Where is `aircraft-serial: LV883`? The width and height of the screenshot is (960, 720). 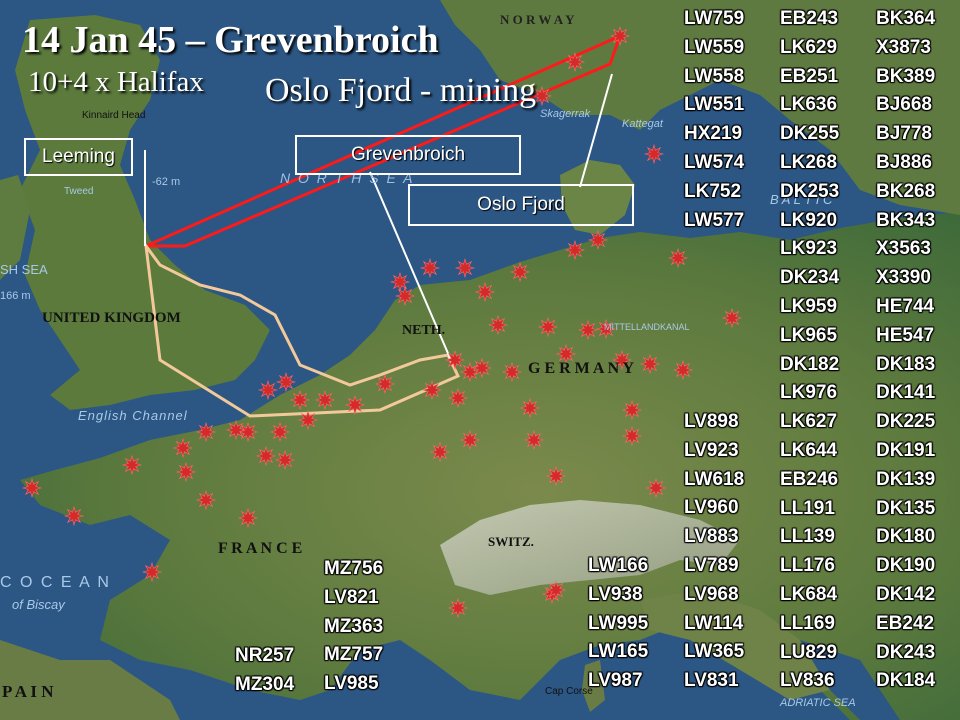
aircraft-serial: LV883 is located at coordinates (711, 537).